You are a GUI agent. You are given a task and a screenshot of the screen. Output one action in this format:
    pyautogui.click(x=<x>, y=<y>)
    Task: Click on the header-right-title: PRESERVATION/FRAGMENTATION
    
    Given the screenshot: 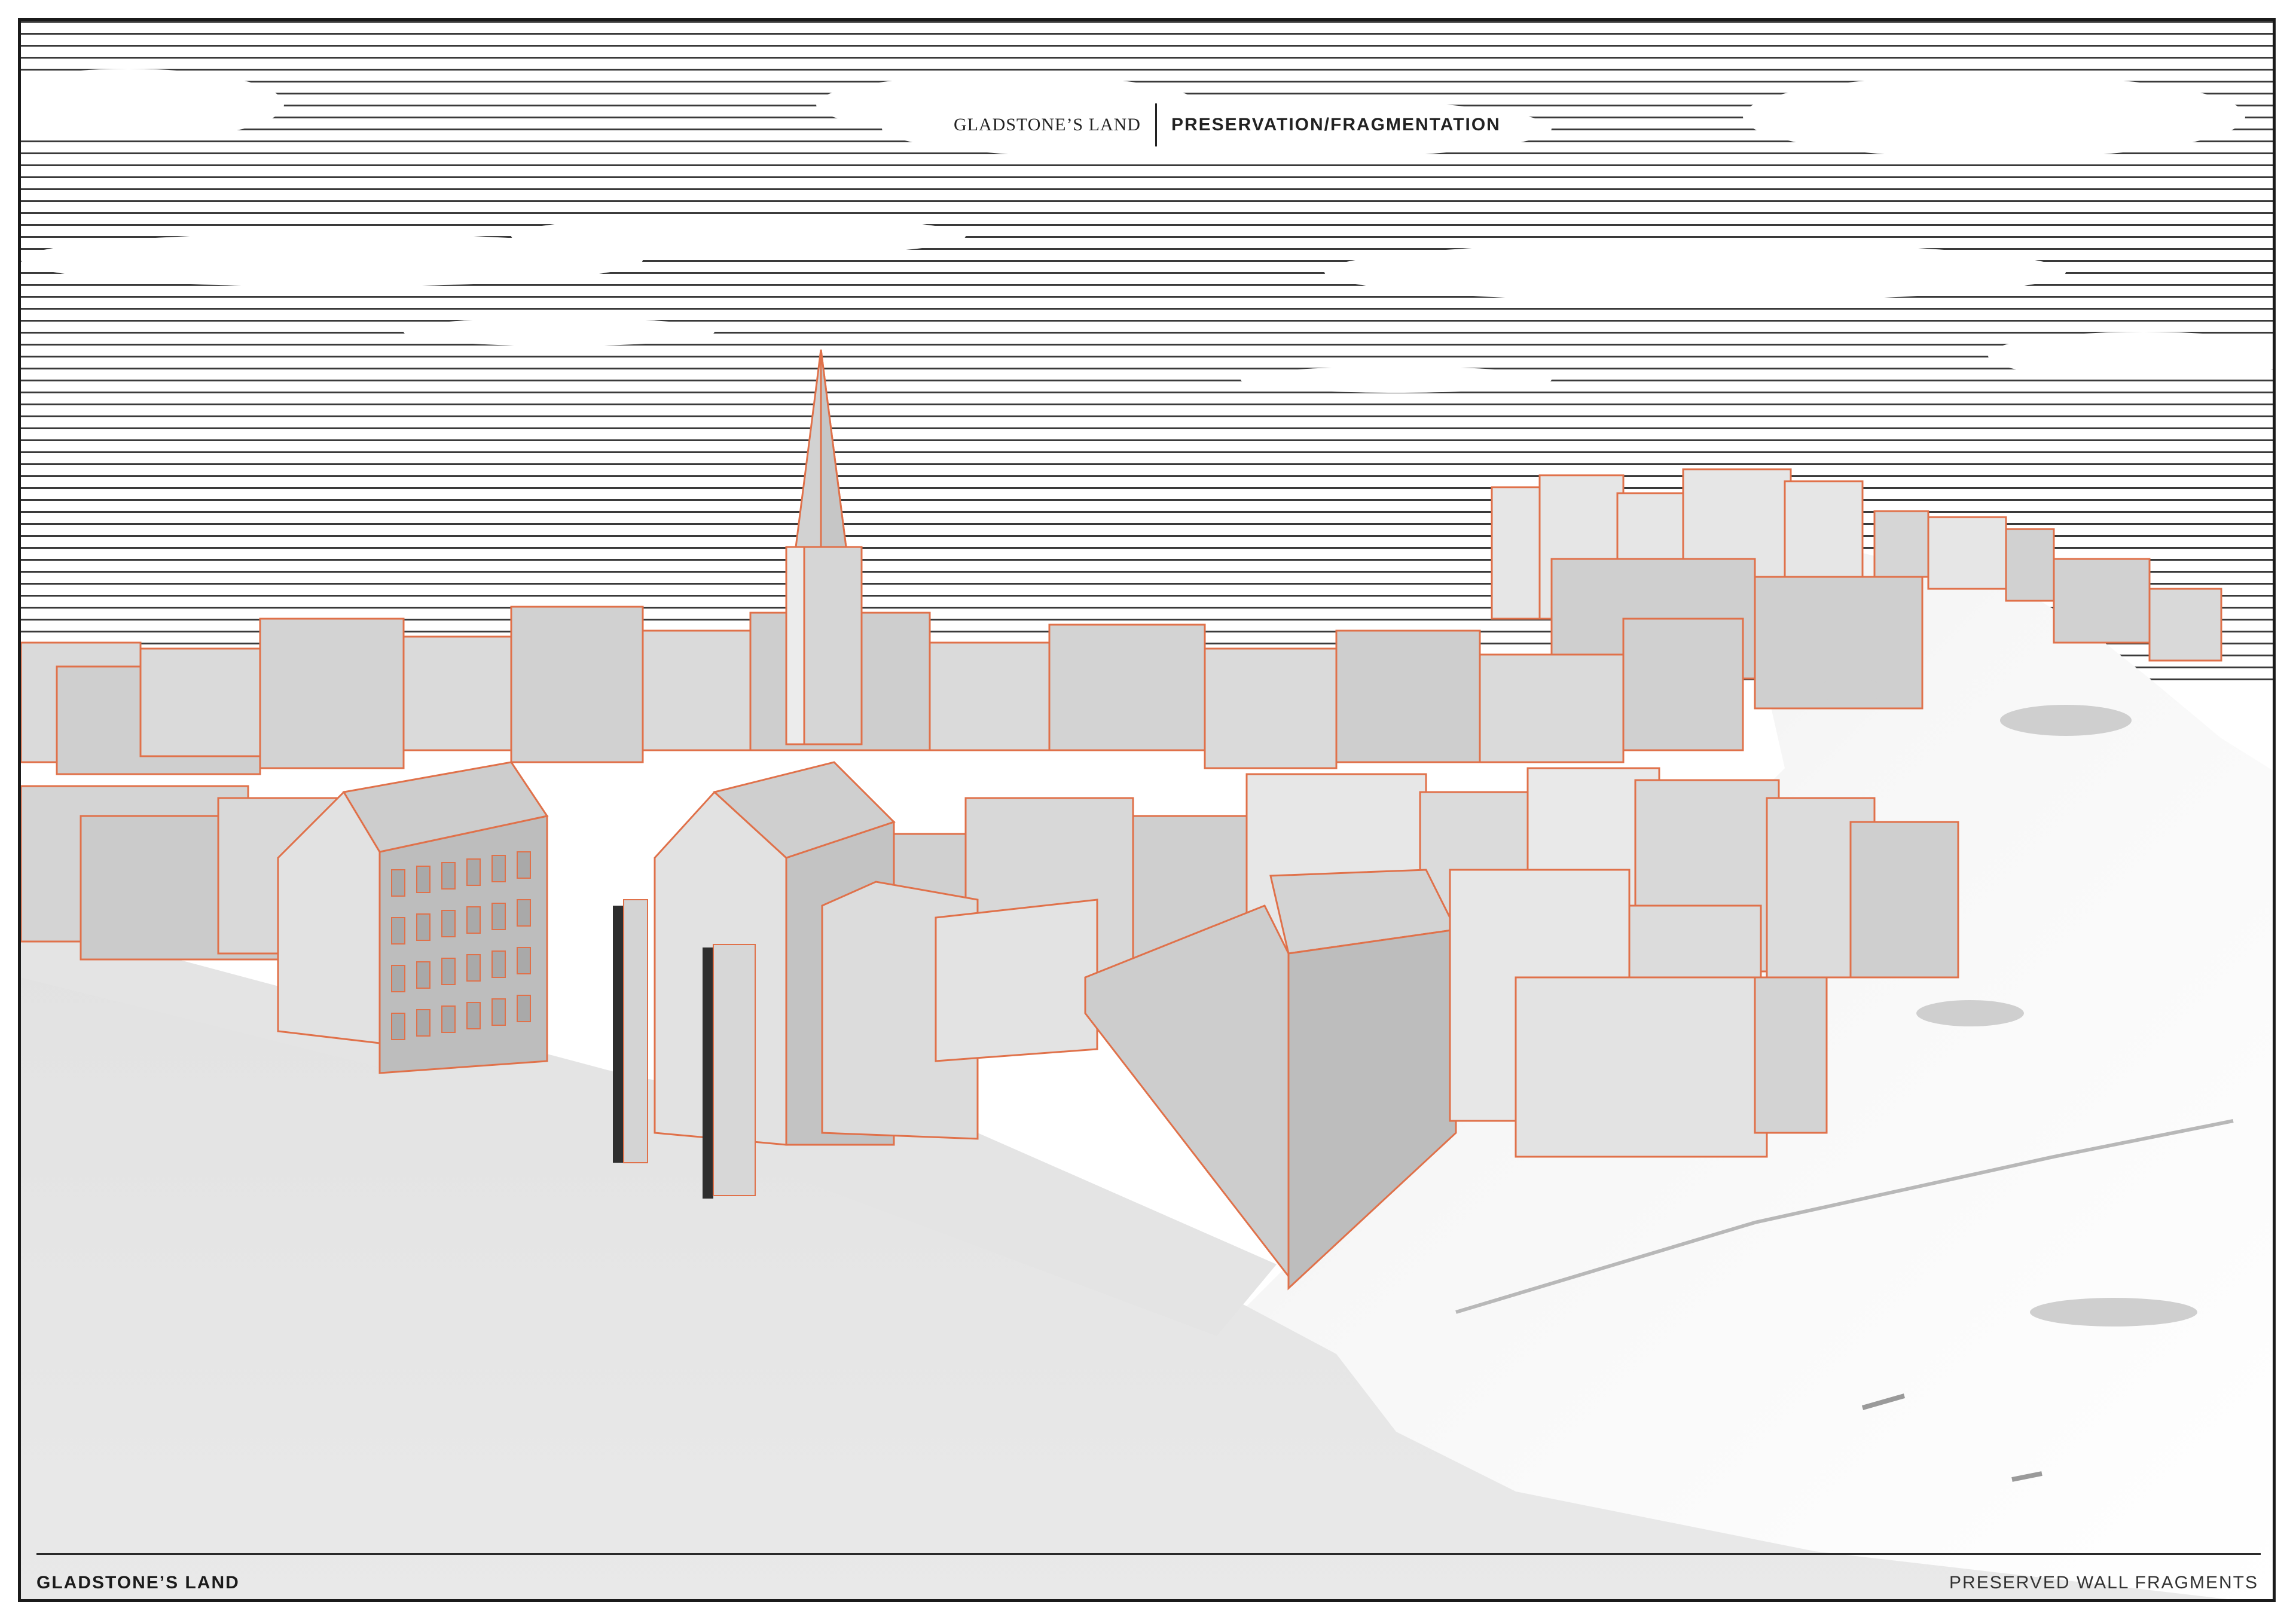 What is the action you would take?
    pyautogui.click(x=1336, y=125)
    